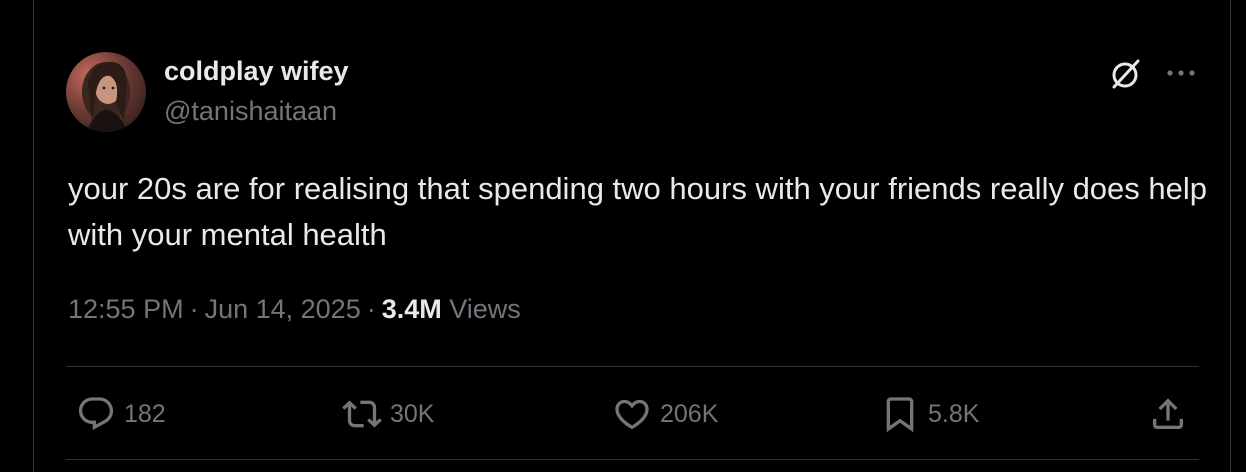 This screenshot has height=472, width=1246. I want to click on grok-icon, so click(1126, 74).